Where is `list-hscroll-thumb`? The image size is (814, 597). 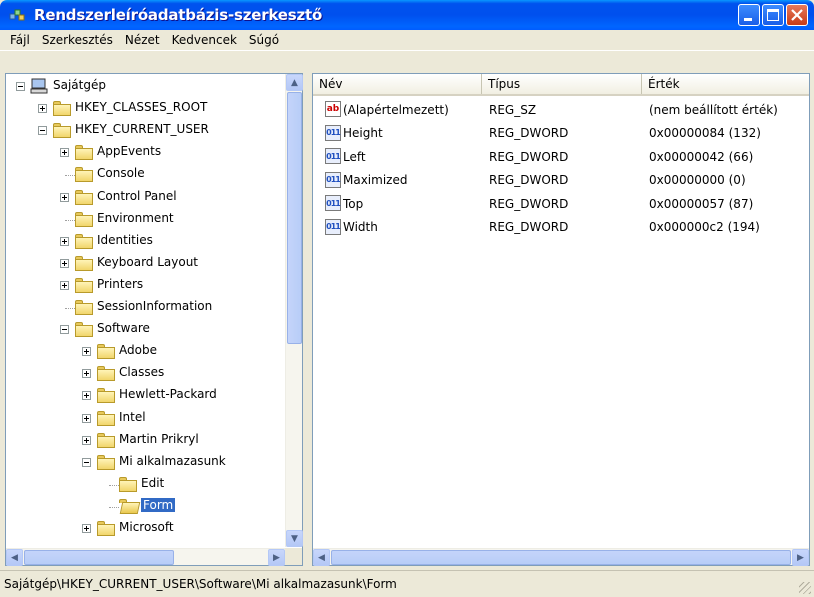
list-hscroll-thumb is located at coordinates (561, 557).